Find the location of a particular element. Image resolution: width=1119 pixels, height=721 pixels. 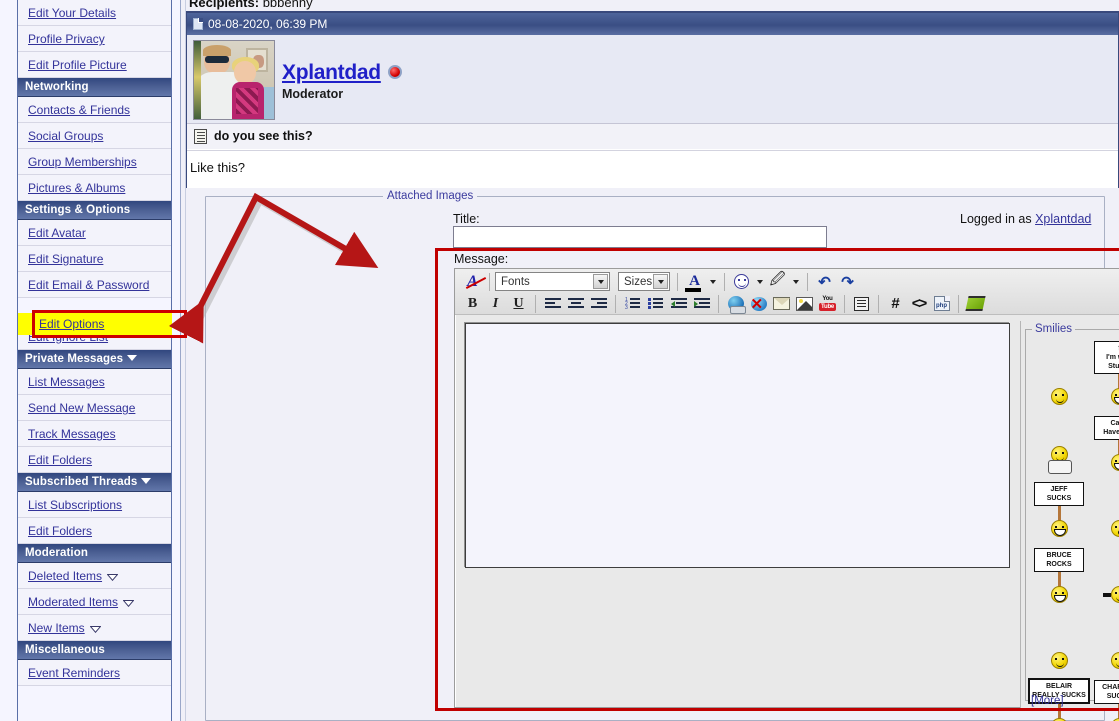

sidebar-item-edit-your-details: Edit Your Details is located at coordinates (94, 13).